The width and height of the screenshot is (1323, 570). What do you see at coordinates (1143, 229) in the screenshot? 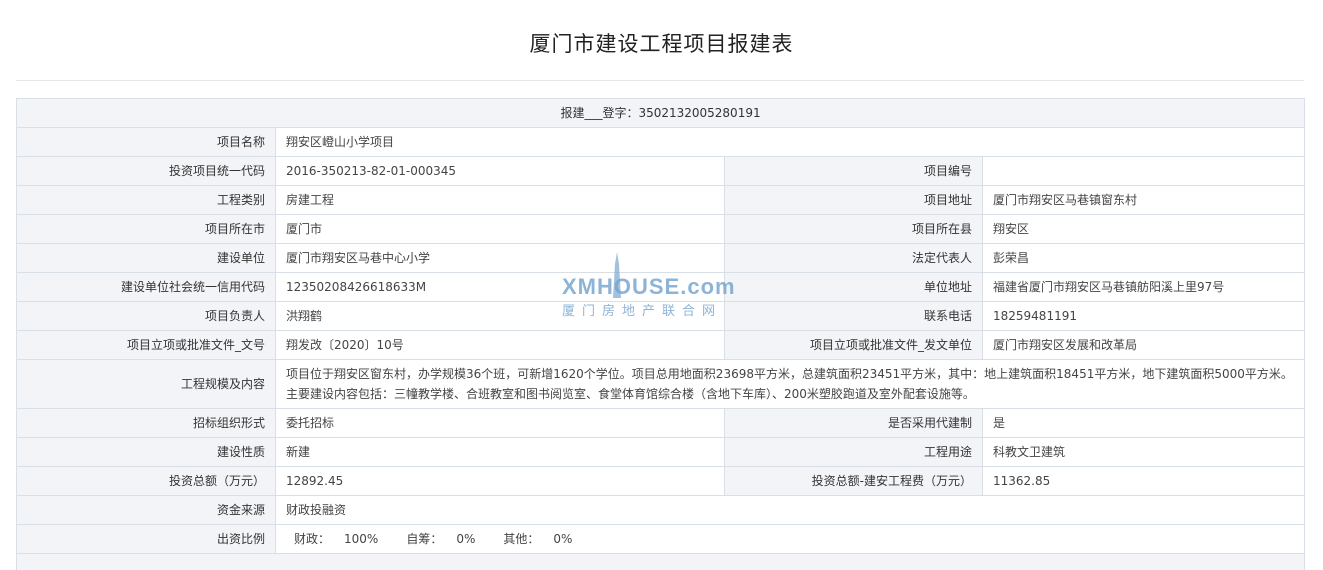
I see `county-value: 翔安区` at bounding box center [1143, 229].